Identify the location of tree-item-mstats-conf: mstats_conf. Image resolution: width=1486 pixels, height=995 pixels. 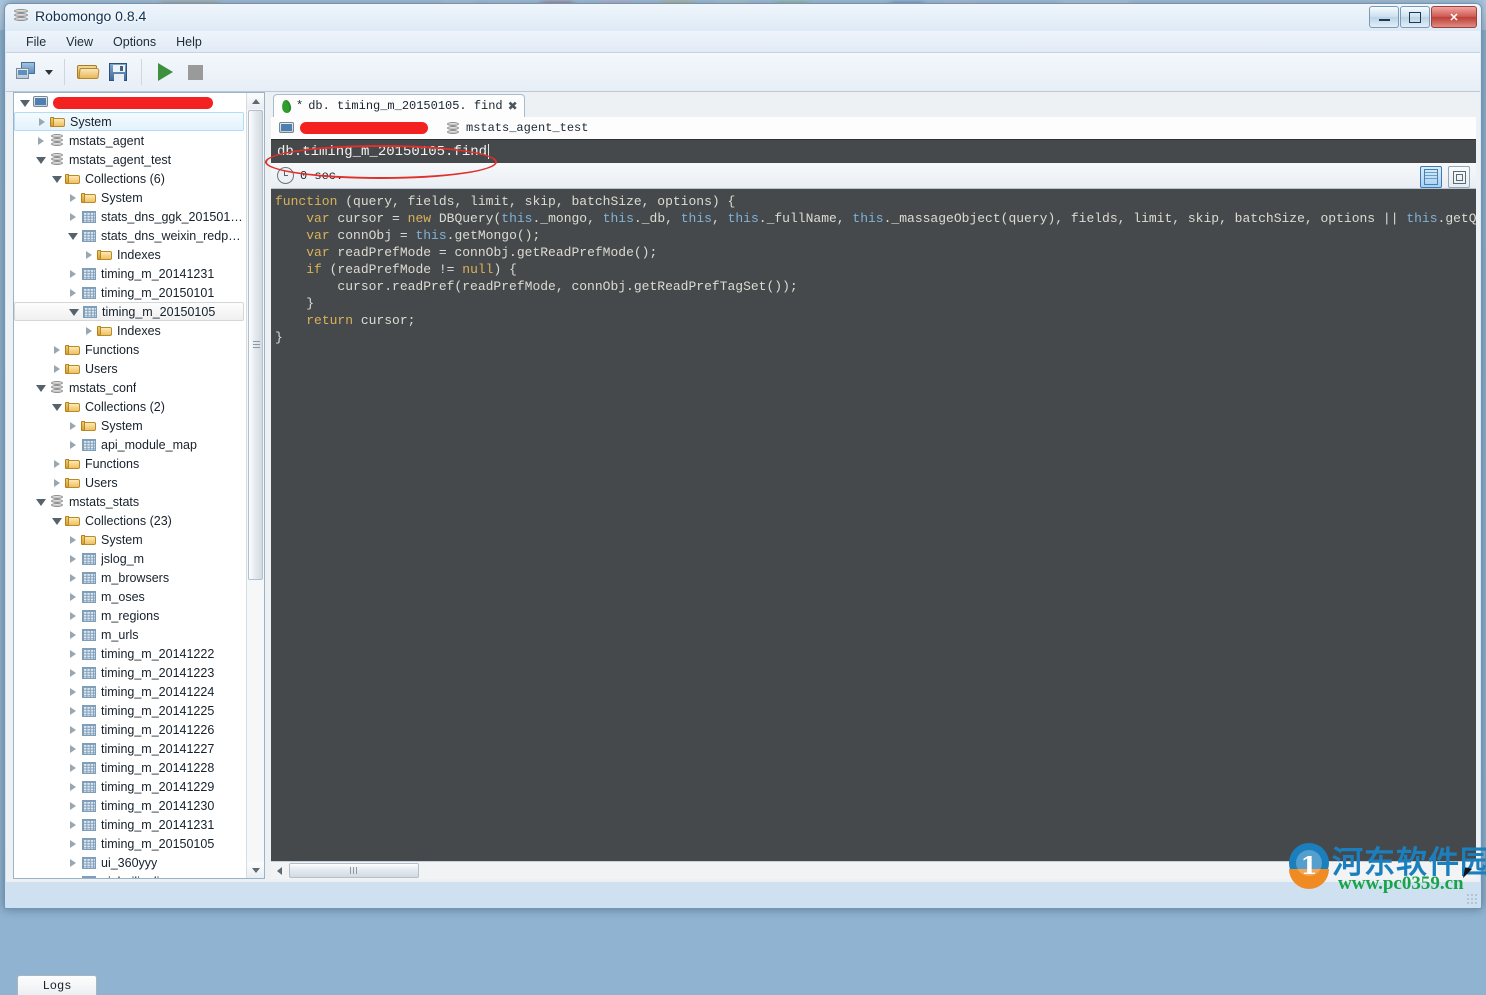
(129, 387).